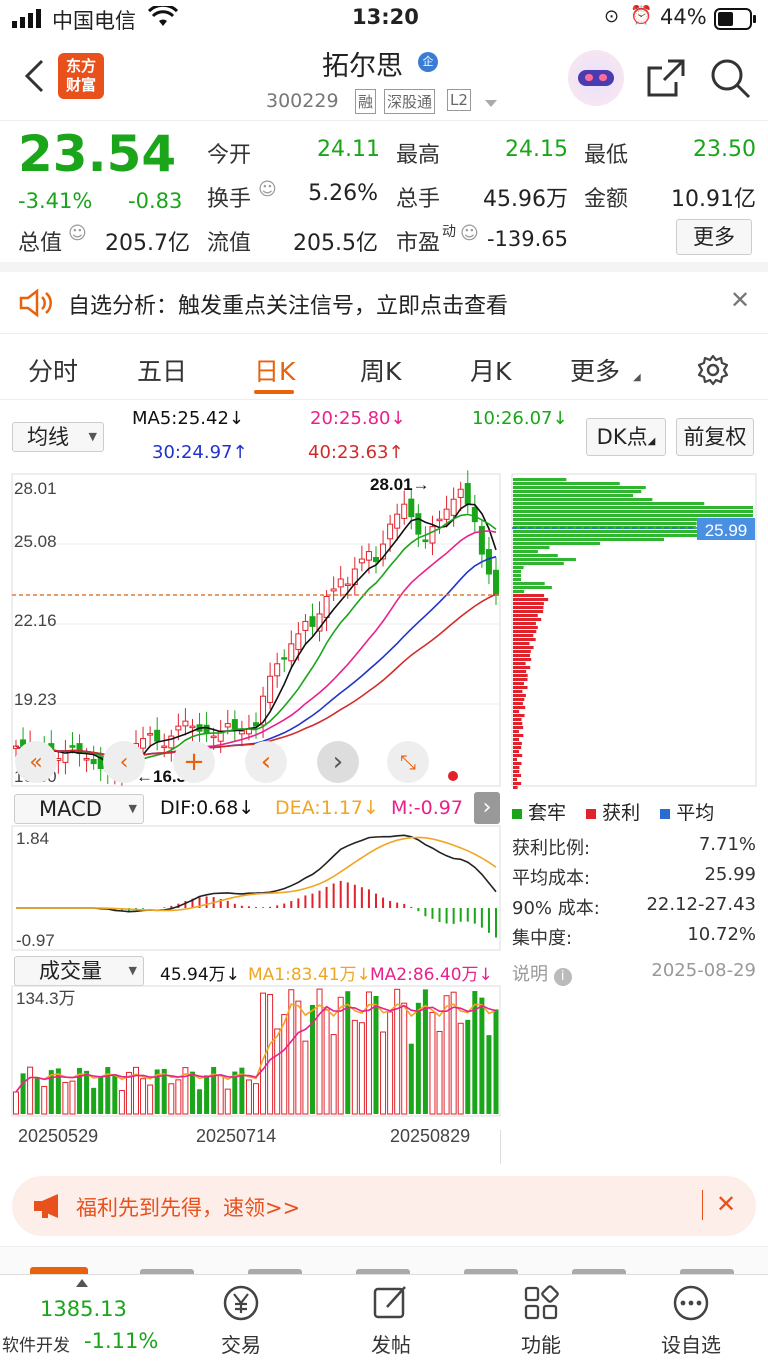  Describe the element at coordinates (255, 1074) in the screenshot. I see `volume-chart: 134.3万 20250529 20250714 20250829` at that location.